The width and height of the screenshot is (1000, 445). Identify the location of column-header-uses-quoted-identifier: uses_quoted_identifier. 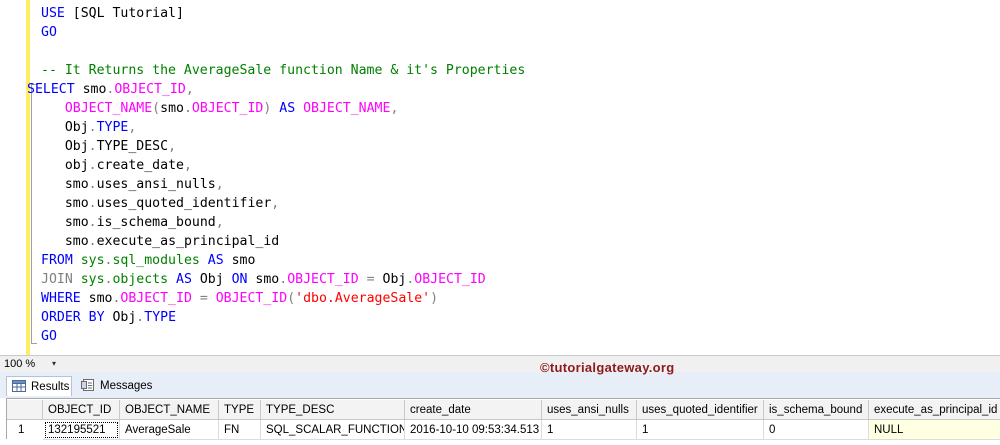
(700, 410).